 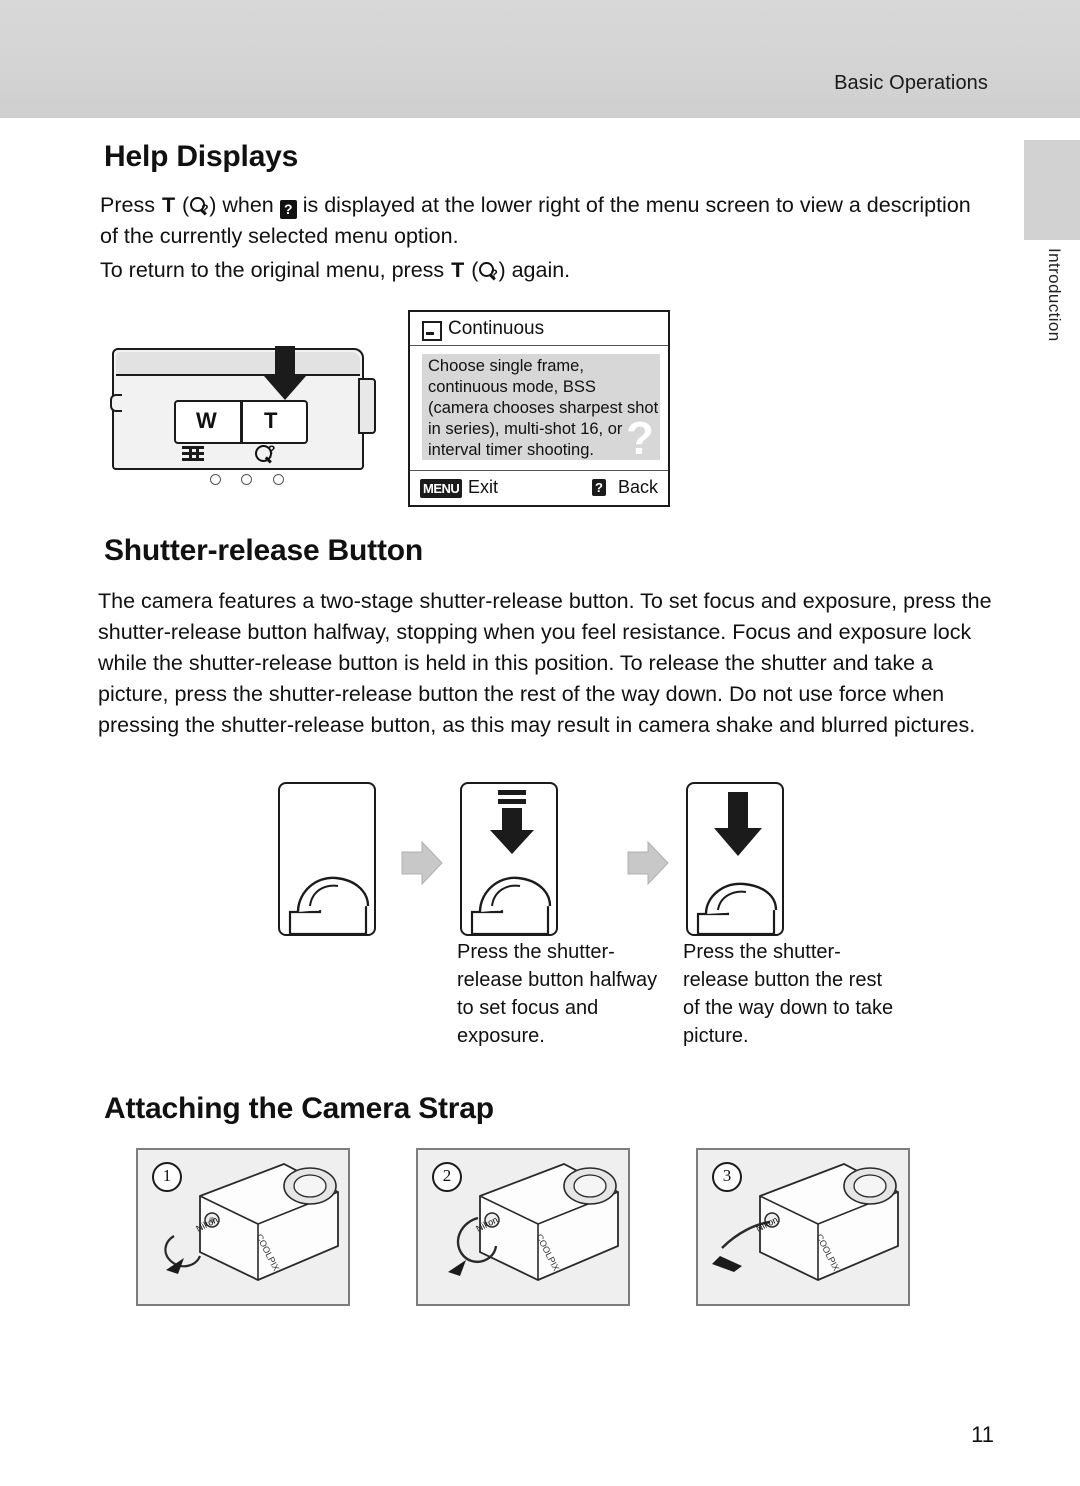 What do you see at coordinates (588, 862) in the screenshot?
I see `shutter-sequence` at bounding box center [588, 862].